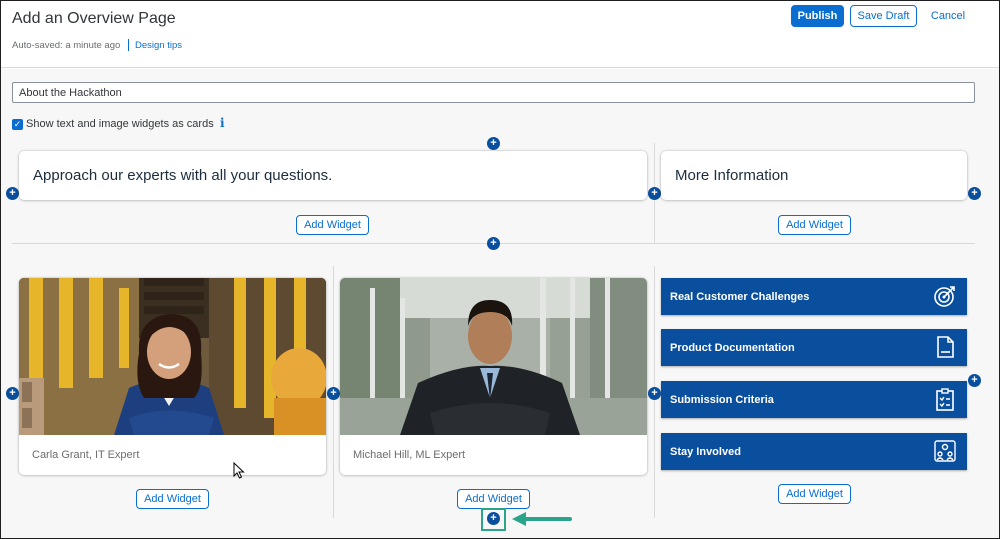 The width and height of the screenshot is (1000, 539). I want to click on carla-photo, so click(172, 356).